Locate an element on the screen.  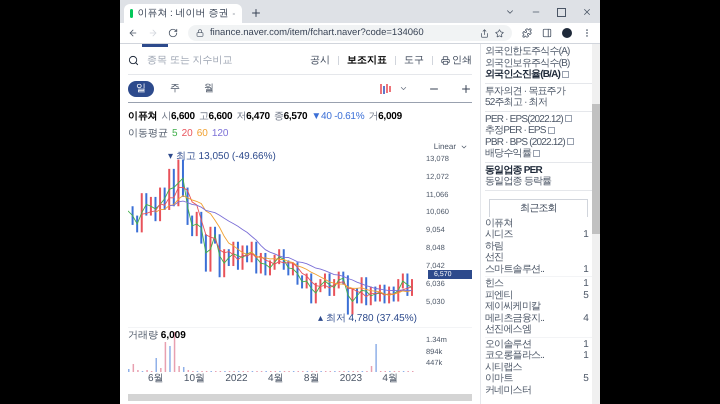
date-axis-label: 6월 is located at coordinates (156, 379).